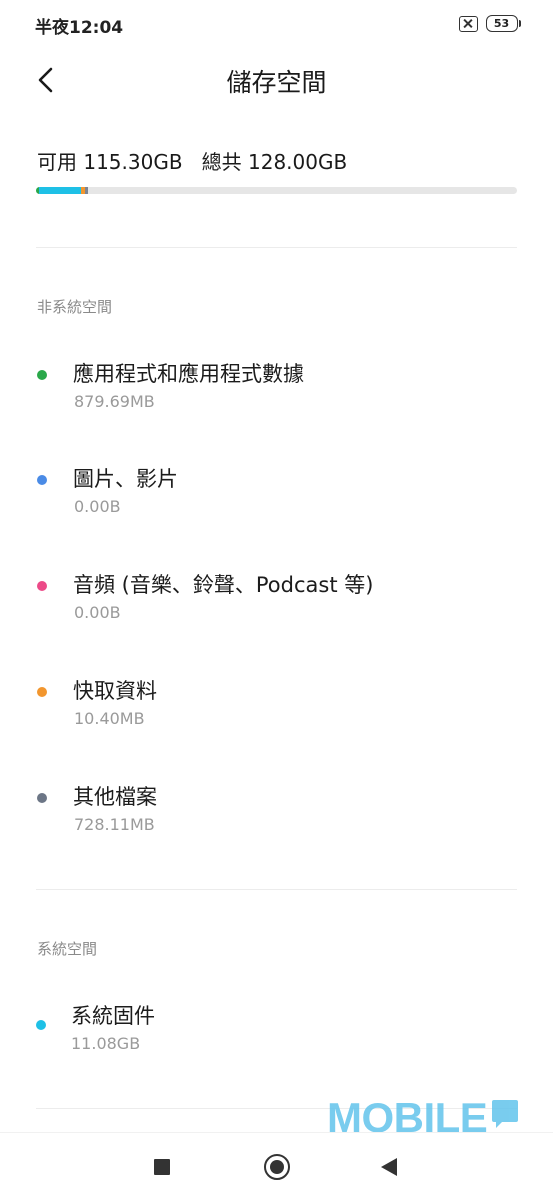 The image size is (553, 1200). I want to click on page-title: 儲存空間, so click(276, 82).